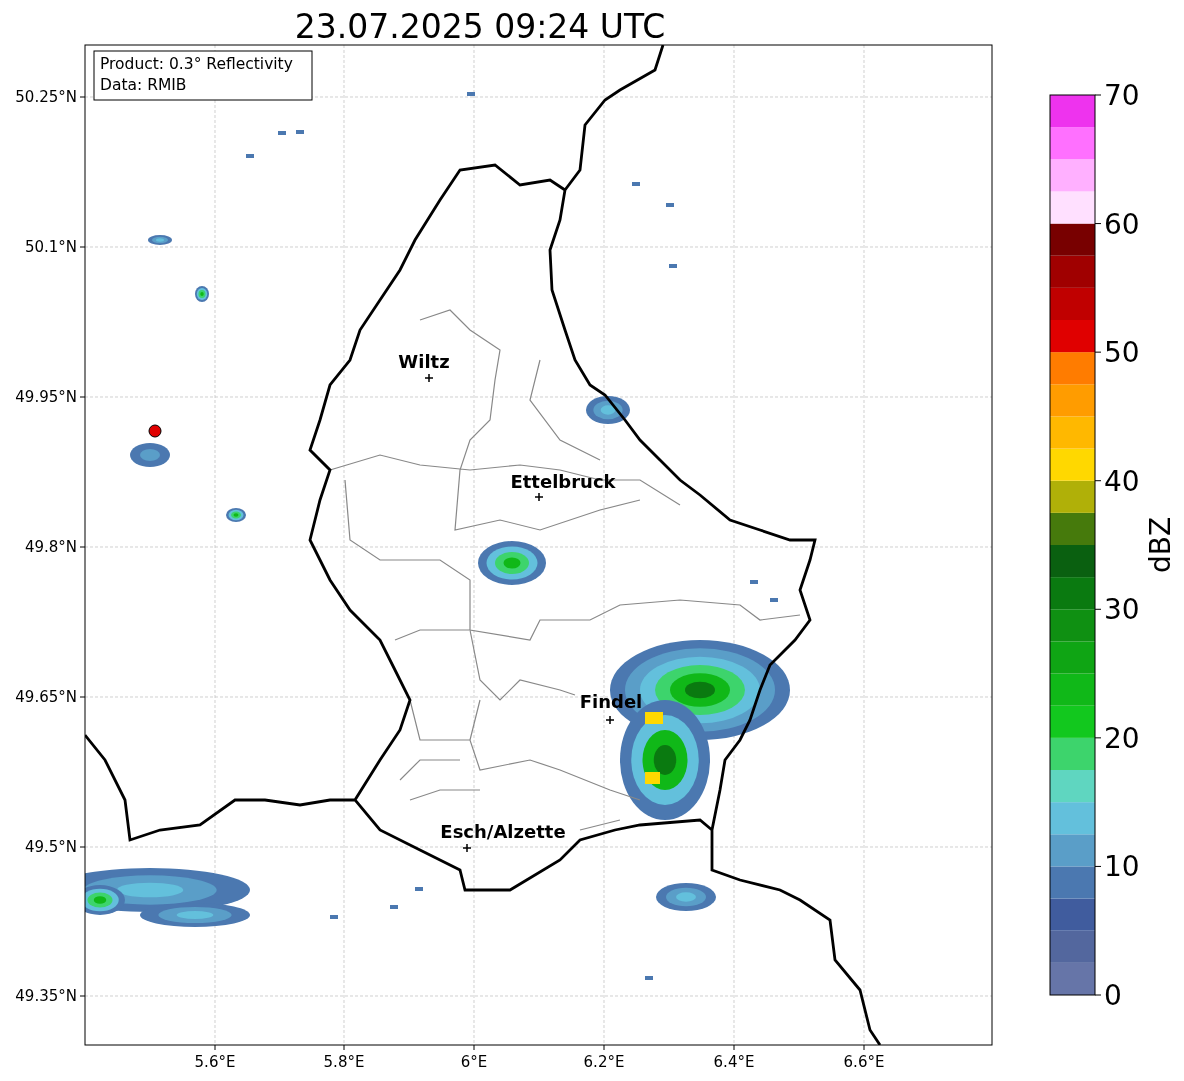 This screenshot has width=1184, height=1081. What do you see at coordinates (46, 397) in the screenshot?
I see `axis-tick-label: 49.95°N` at bounding box center [46, 397].